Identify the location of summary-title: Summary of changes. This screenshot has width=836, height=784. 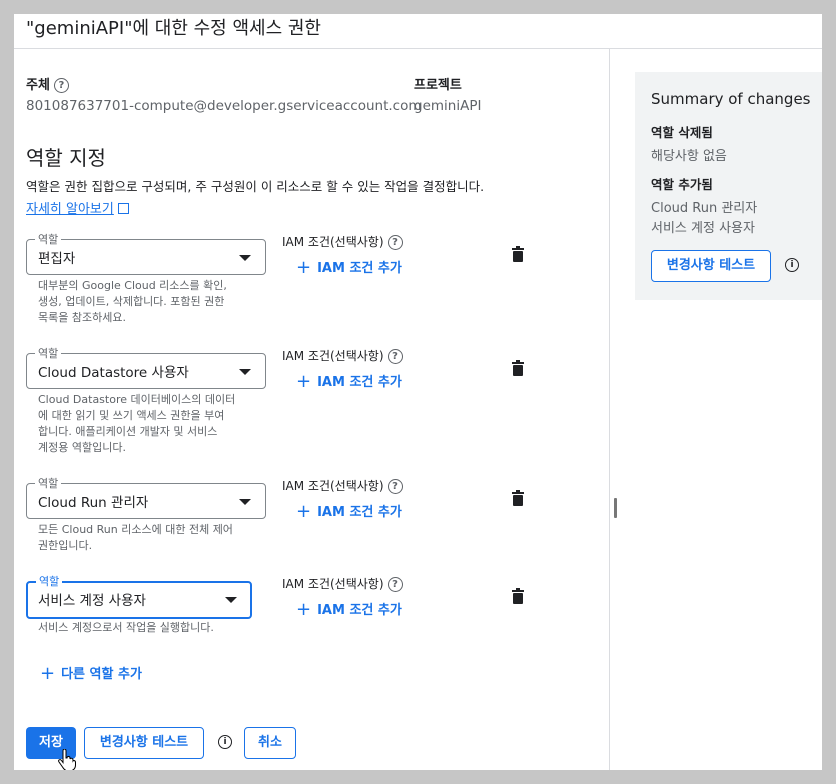
(731, 99).